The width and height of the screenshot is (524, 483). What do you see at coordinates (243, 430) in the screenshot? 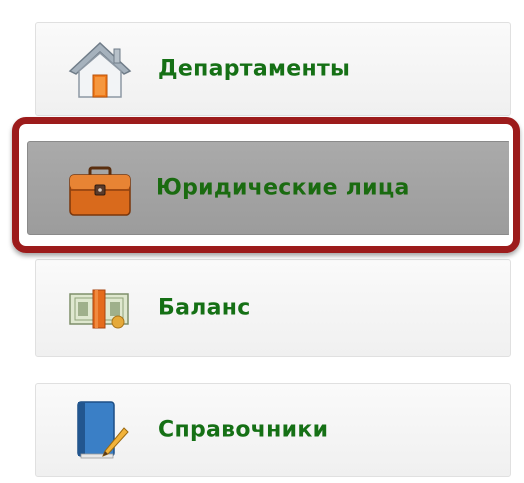
I see `menu-item-label: Справочники` at bounding box center [243, 430].